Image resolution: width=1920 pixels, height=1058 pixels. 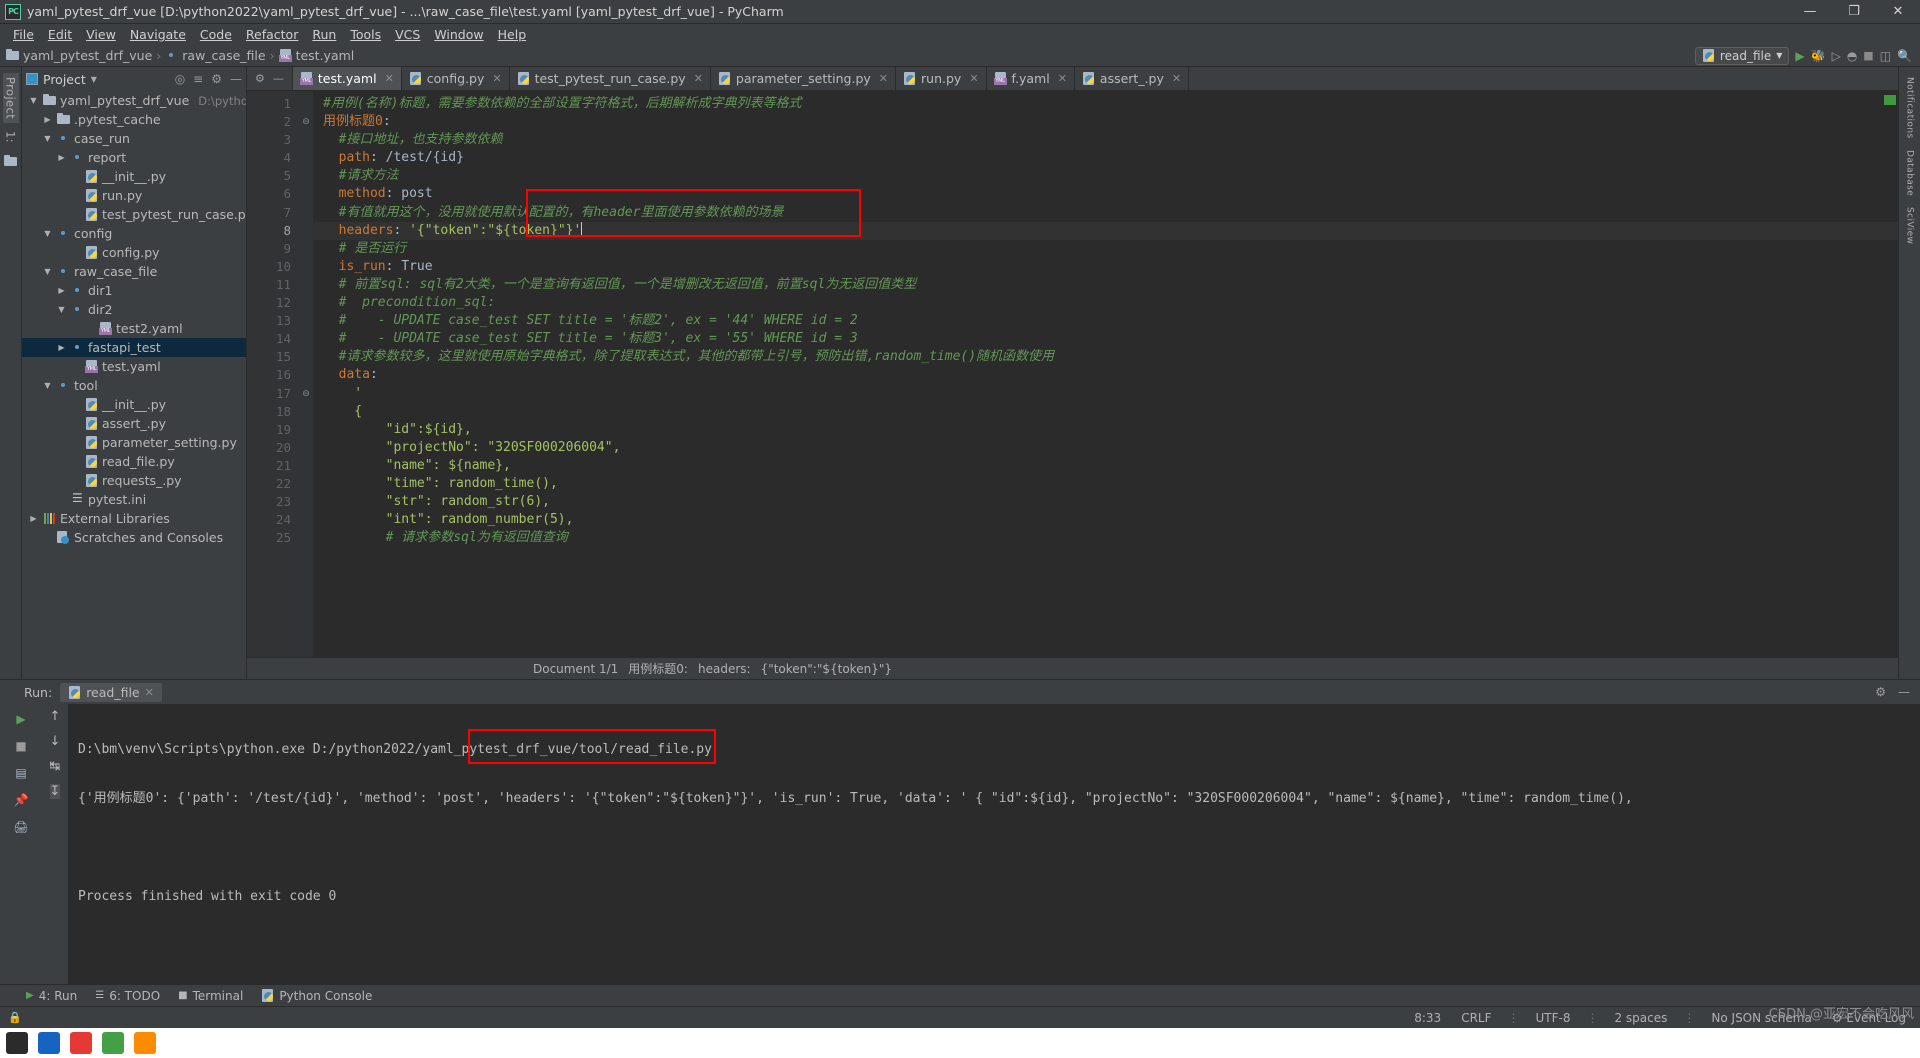 I want to click on tree-item-config-py: config.py, so click(x=134, y=252).